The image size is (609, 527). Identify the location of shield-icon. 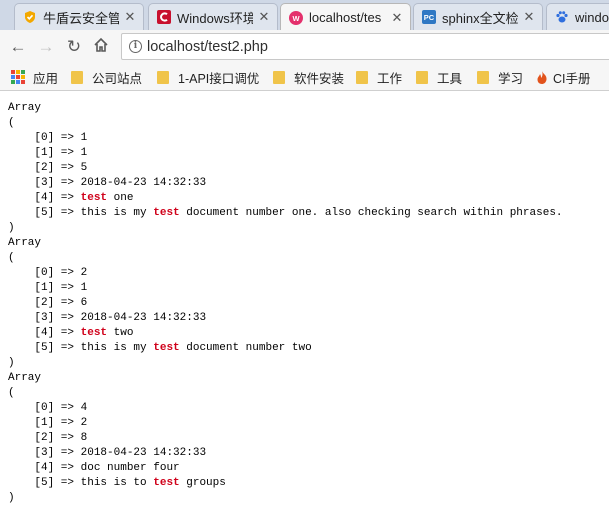
(30, 17).